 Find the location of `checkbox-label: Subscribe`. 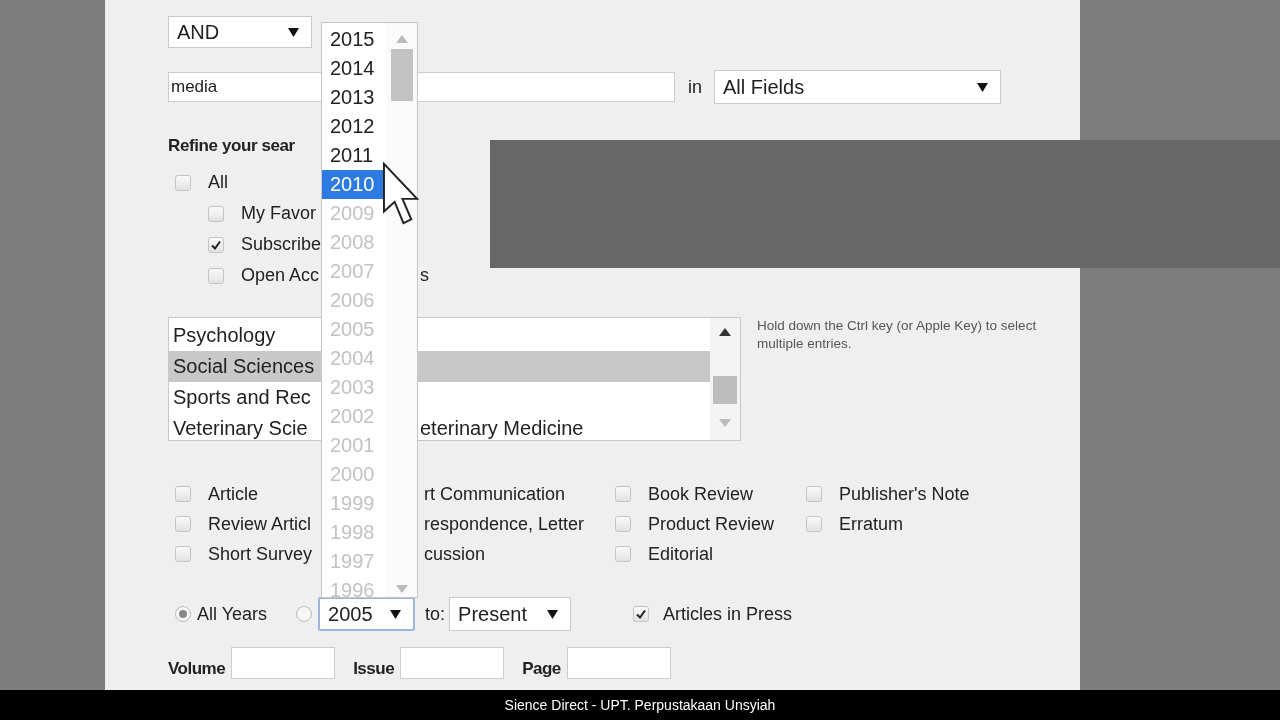

checkbox-label: Subscribe is located at coordinates (281, 244).